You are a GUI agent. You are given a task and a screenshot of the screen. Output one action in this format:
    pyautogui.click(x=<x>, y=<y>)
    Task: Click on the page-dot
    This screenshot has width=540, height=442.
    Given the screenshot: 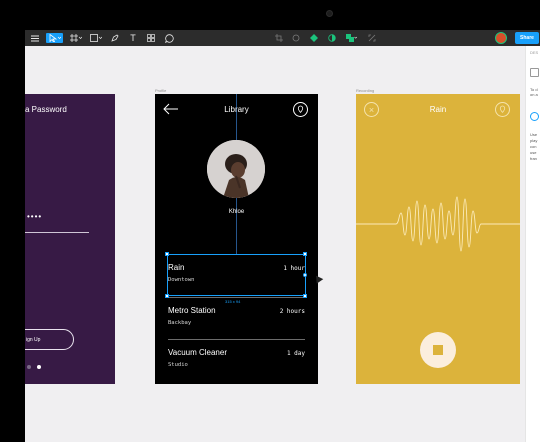 What is the action you would take?
    pyautogui.click(x=29, y=367)
    